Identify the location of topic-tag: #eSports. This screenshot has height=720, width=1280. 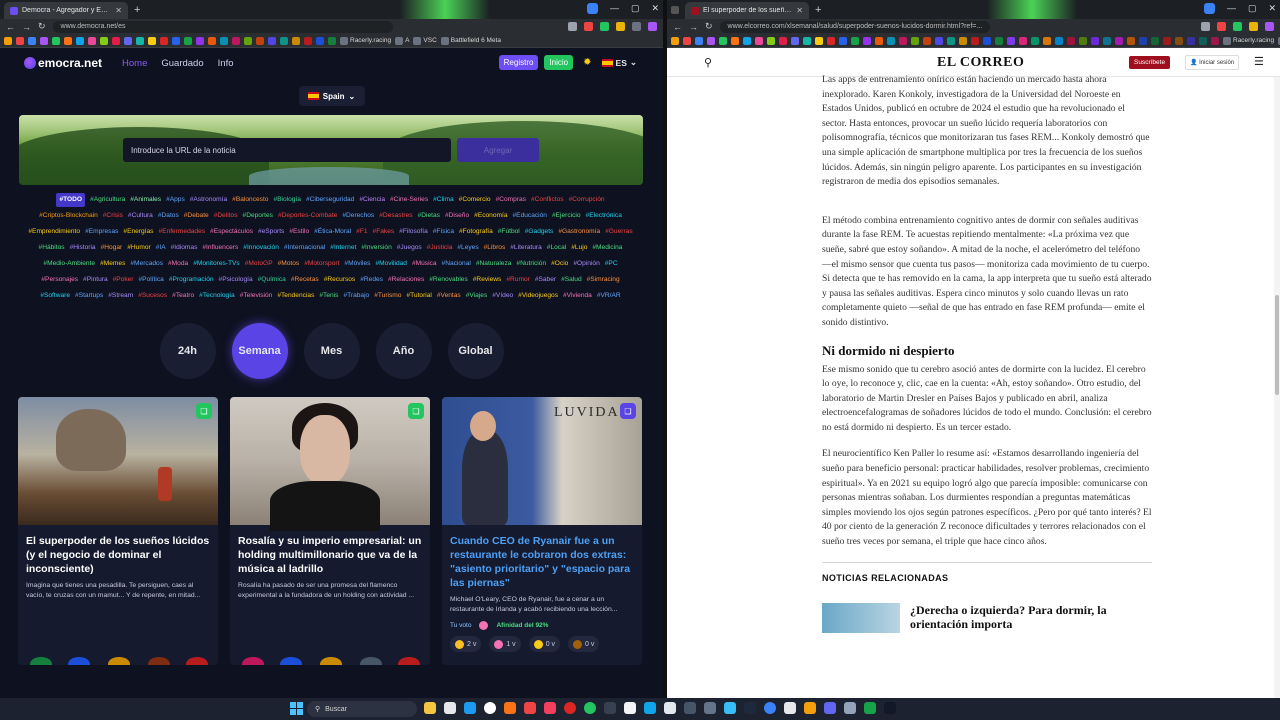
(271, 232).